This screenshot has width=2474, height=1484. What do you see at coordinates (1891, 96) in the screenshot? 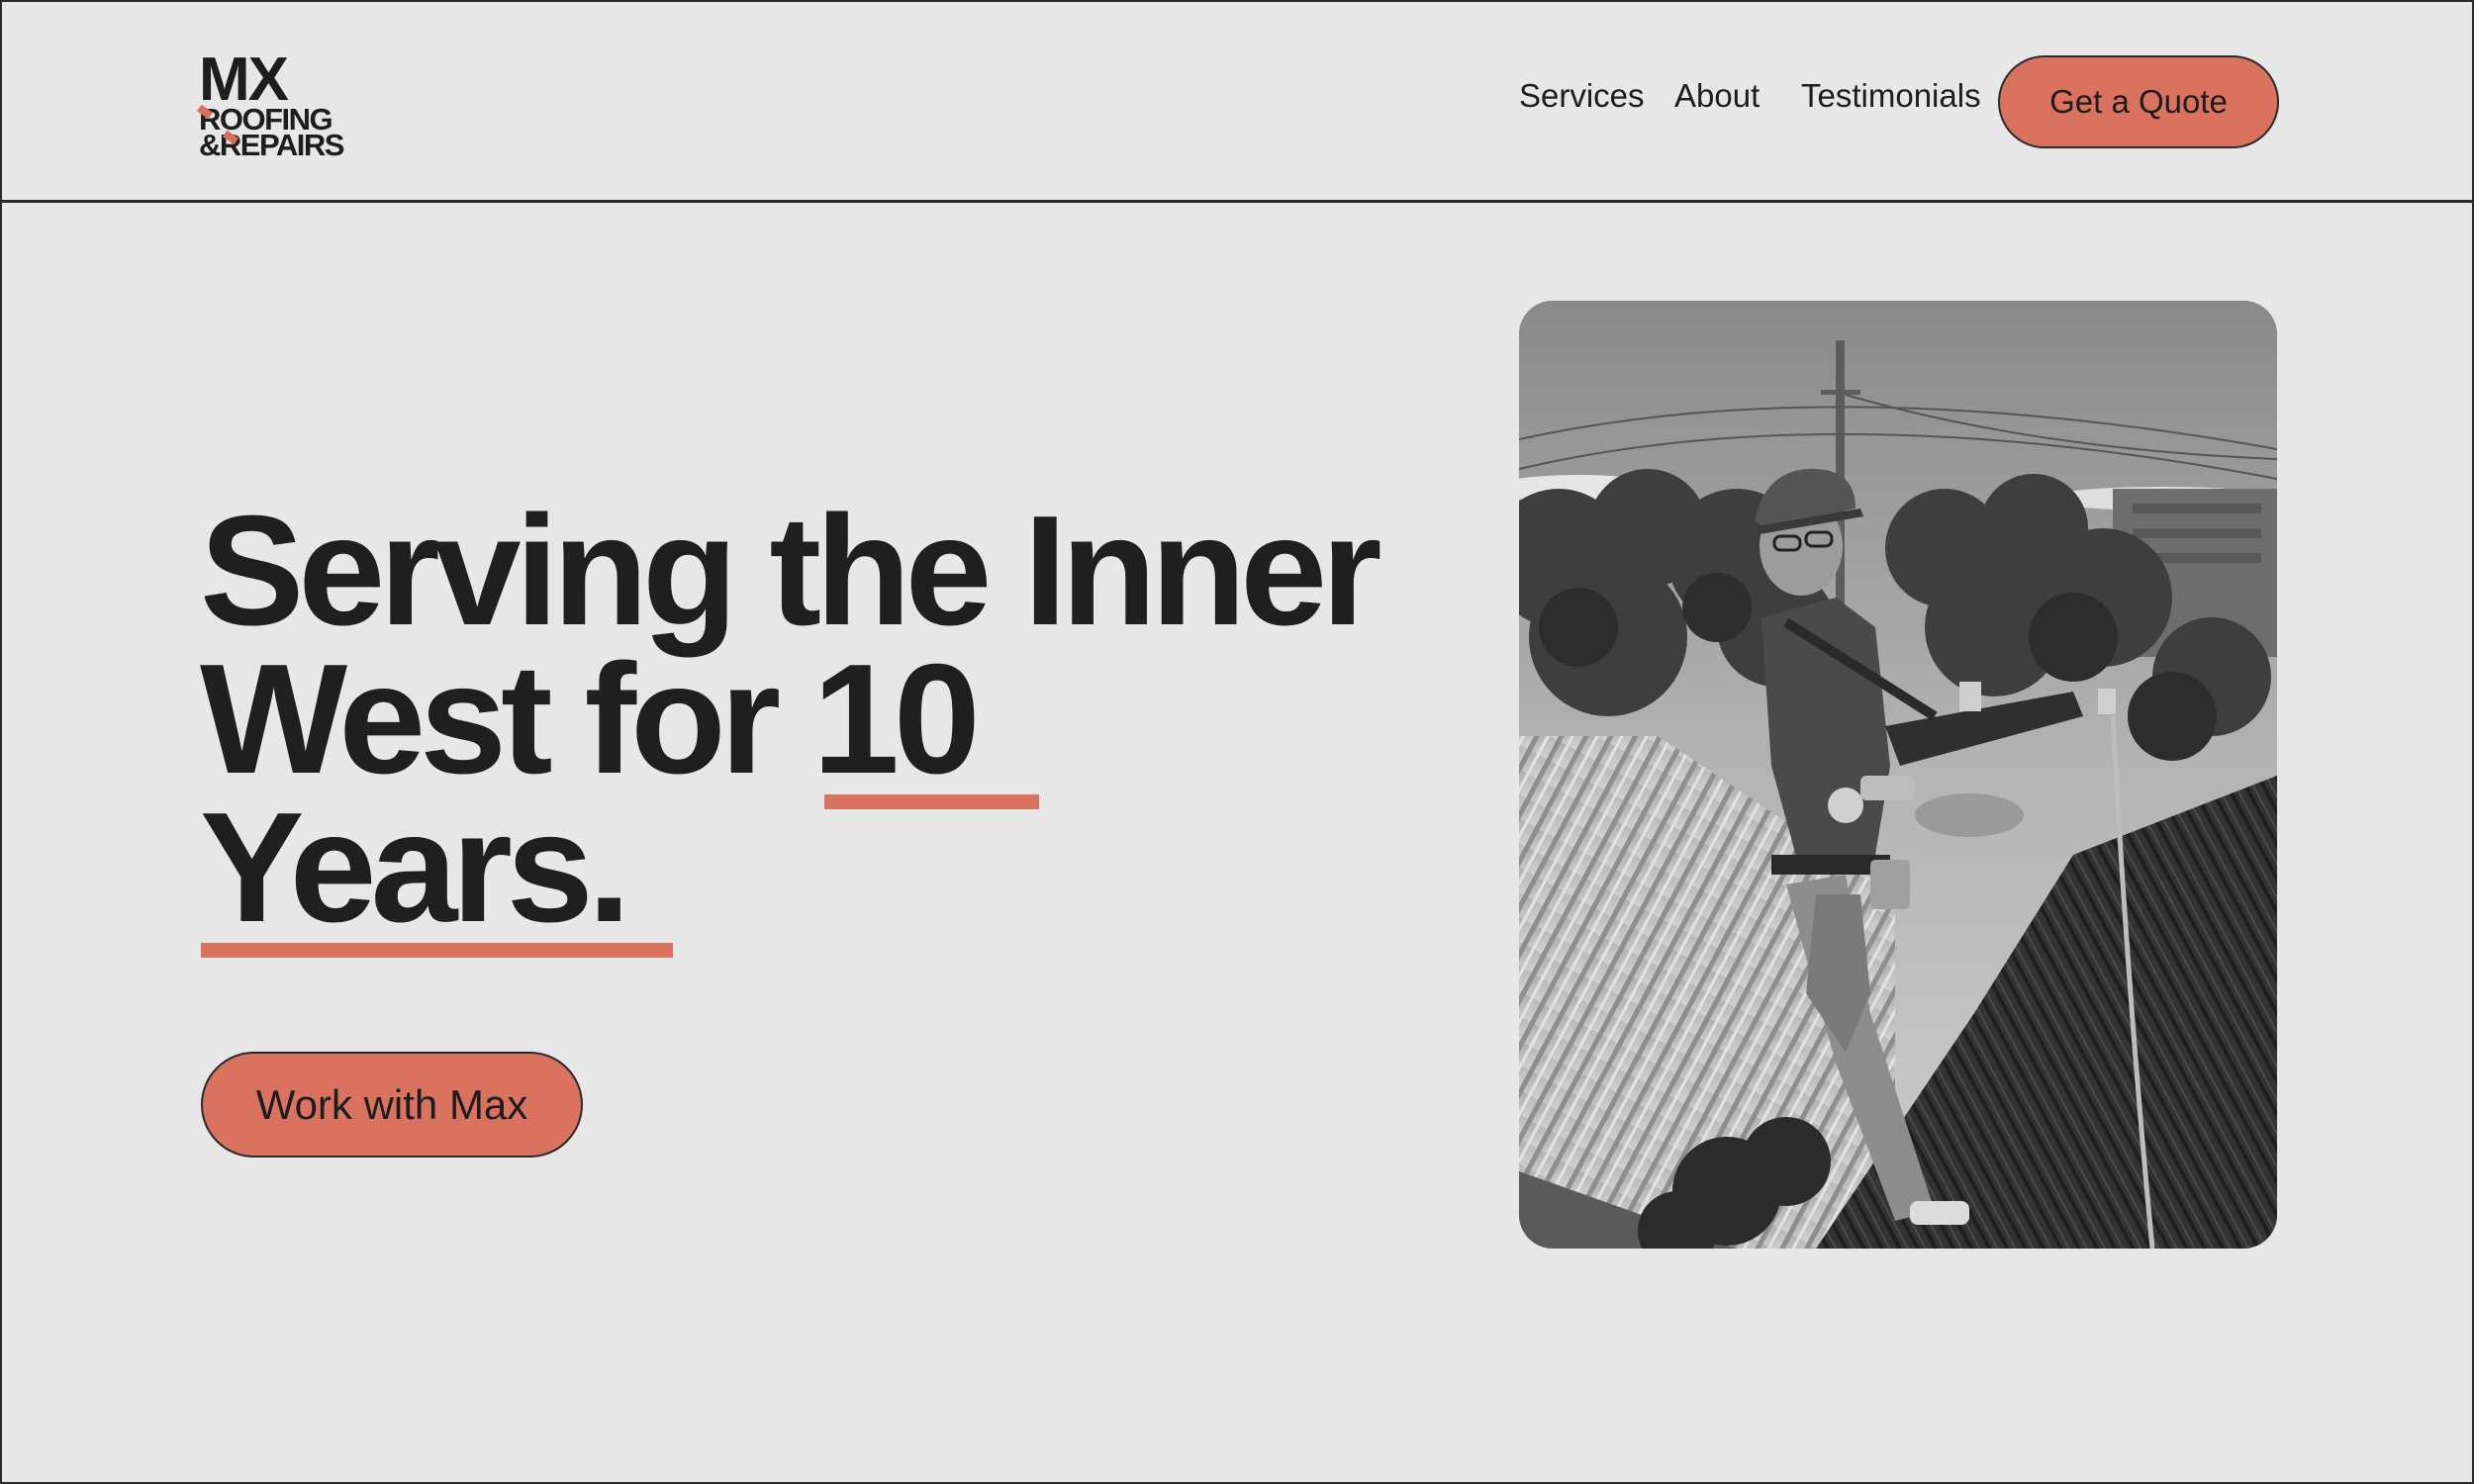
I see `nav-link-testimonials: Testimonials` at bounding box center [1891, 96].